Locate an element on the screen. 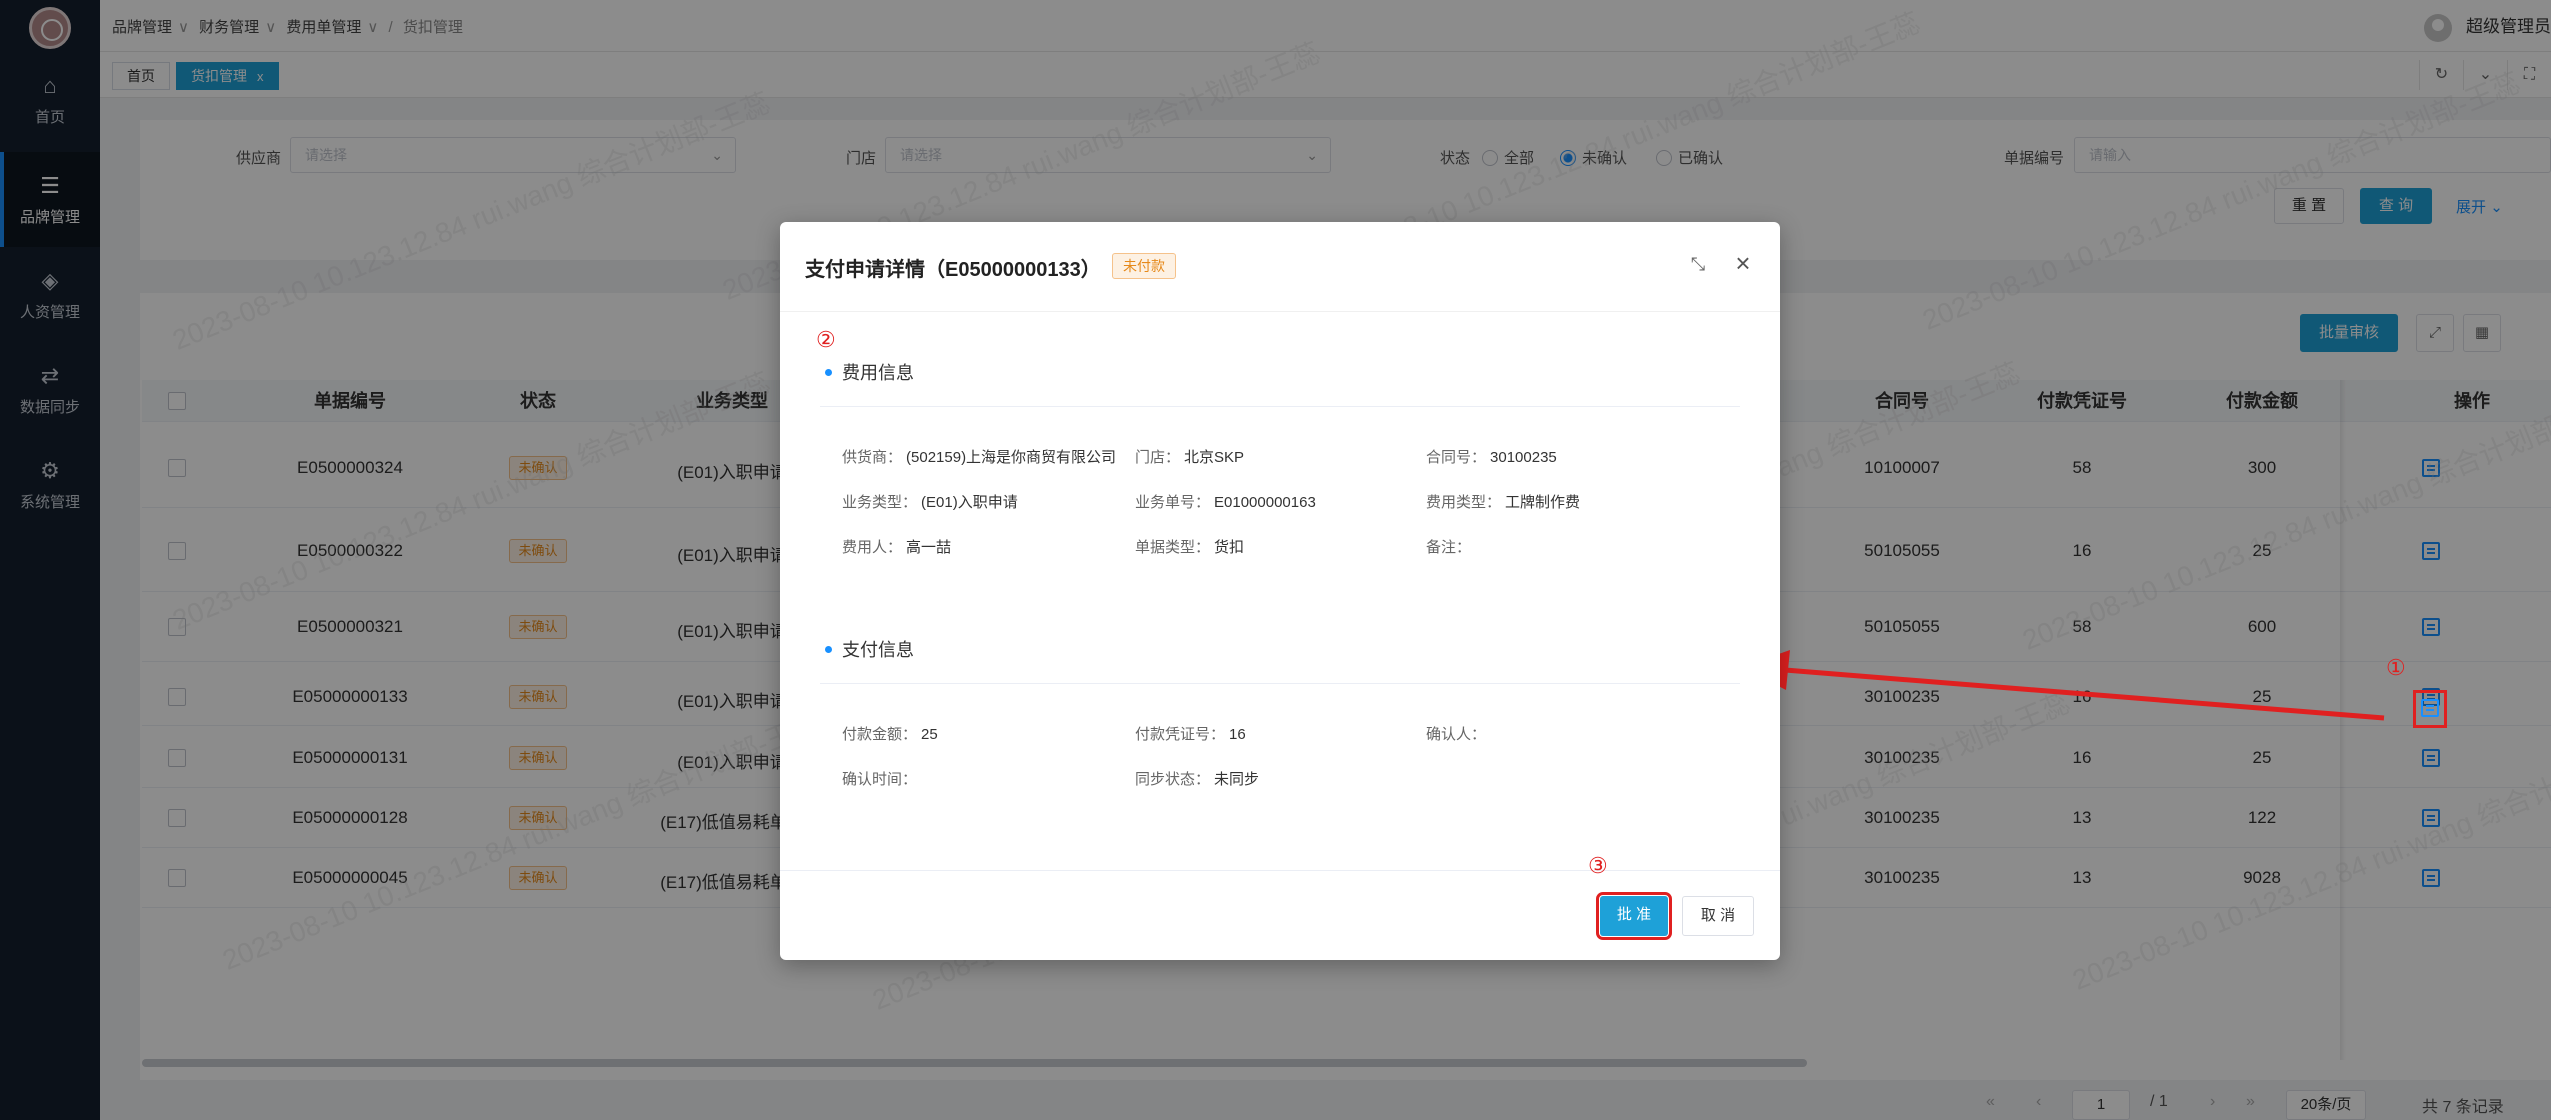  field-label: 供货商： is located at coordinates (872, 457).